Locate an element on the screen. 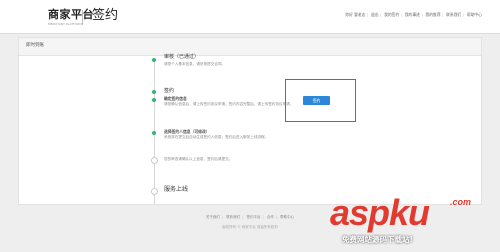  nav-my-deeds: 我的事迹 is located at coordinates (412, 14).